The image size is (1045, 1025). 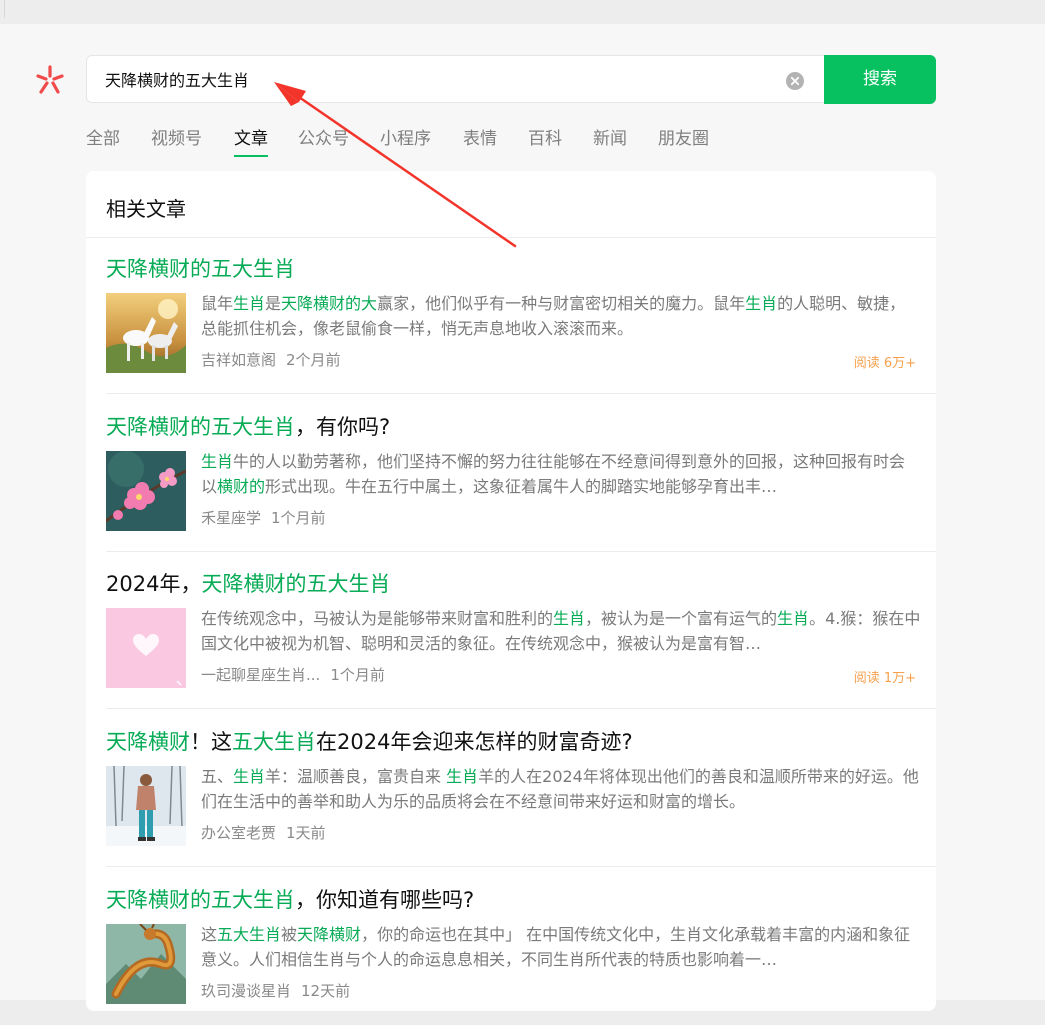 I want to click on result-title: 天降横财的五大生肖，你知道有哪些吗?, so click(x=290, y=899).